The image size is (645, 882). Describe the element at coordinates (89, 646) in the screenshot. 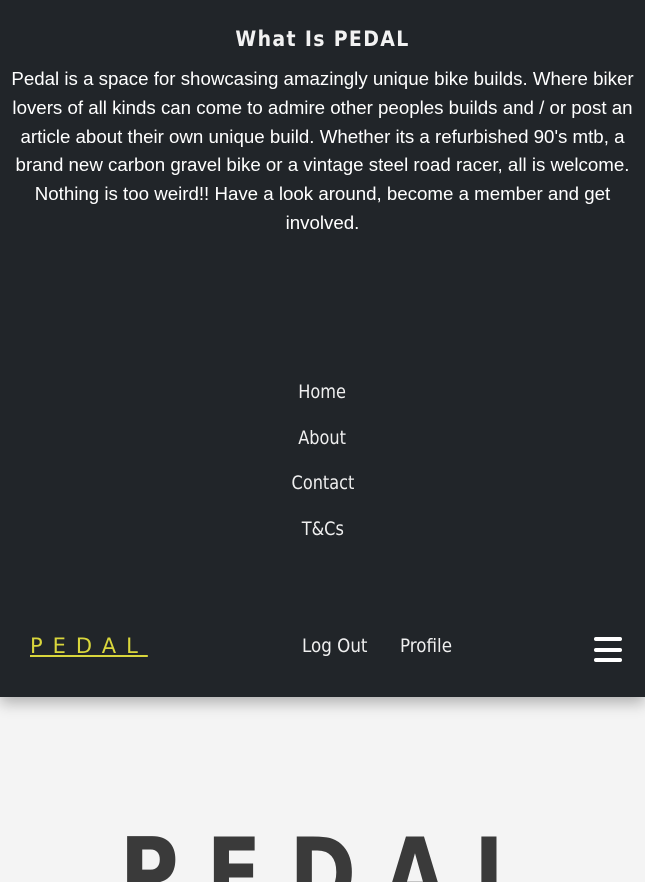

I see `navbar-logo: PEDAL` at that location.